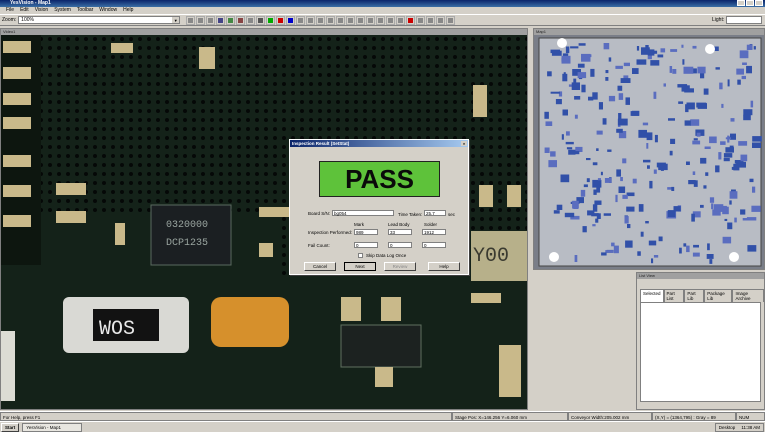 This screenshot has height=432, width=765. What do you see at coordinates (10, 427) in the screenshot?
I see `start-button: Start` at bounding box center [10, 427].